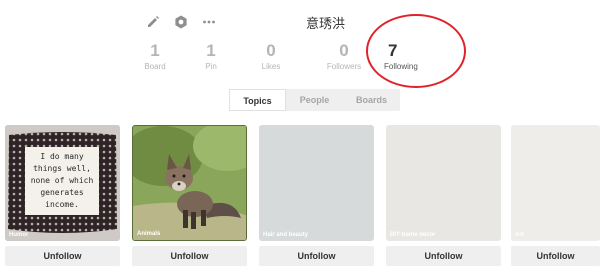 This screenshot has height=275, width=600. What do you see at coordinates (404, 57) in the screenshot?
I see `stat-following: 7 Following` at bounding box center [404, 57].